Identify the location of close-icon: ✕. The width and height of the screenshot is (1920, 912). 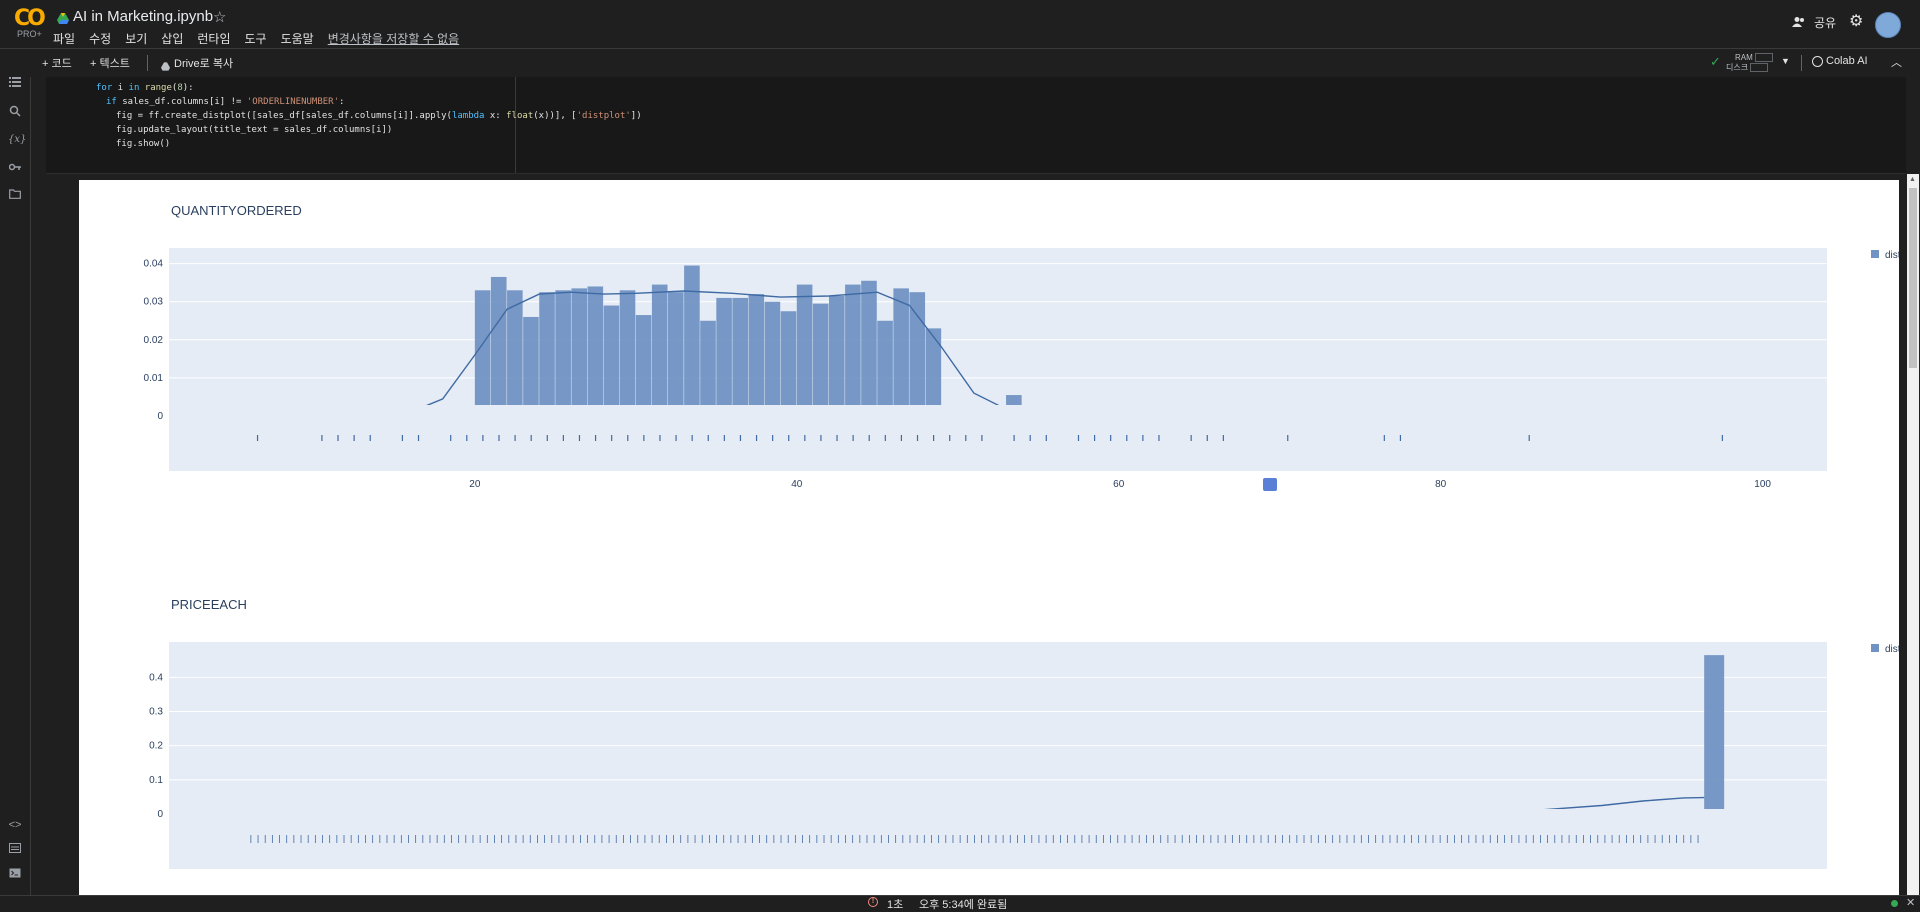
(1910, 902).